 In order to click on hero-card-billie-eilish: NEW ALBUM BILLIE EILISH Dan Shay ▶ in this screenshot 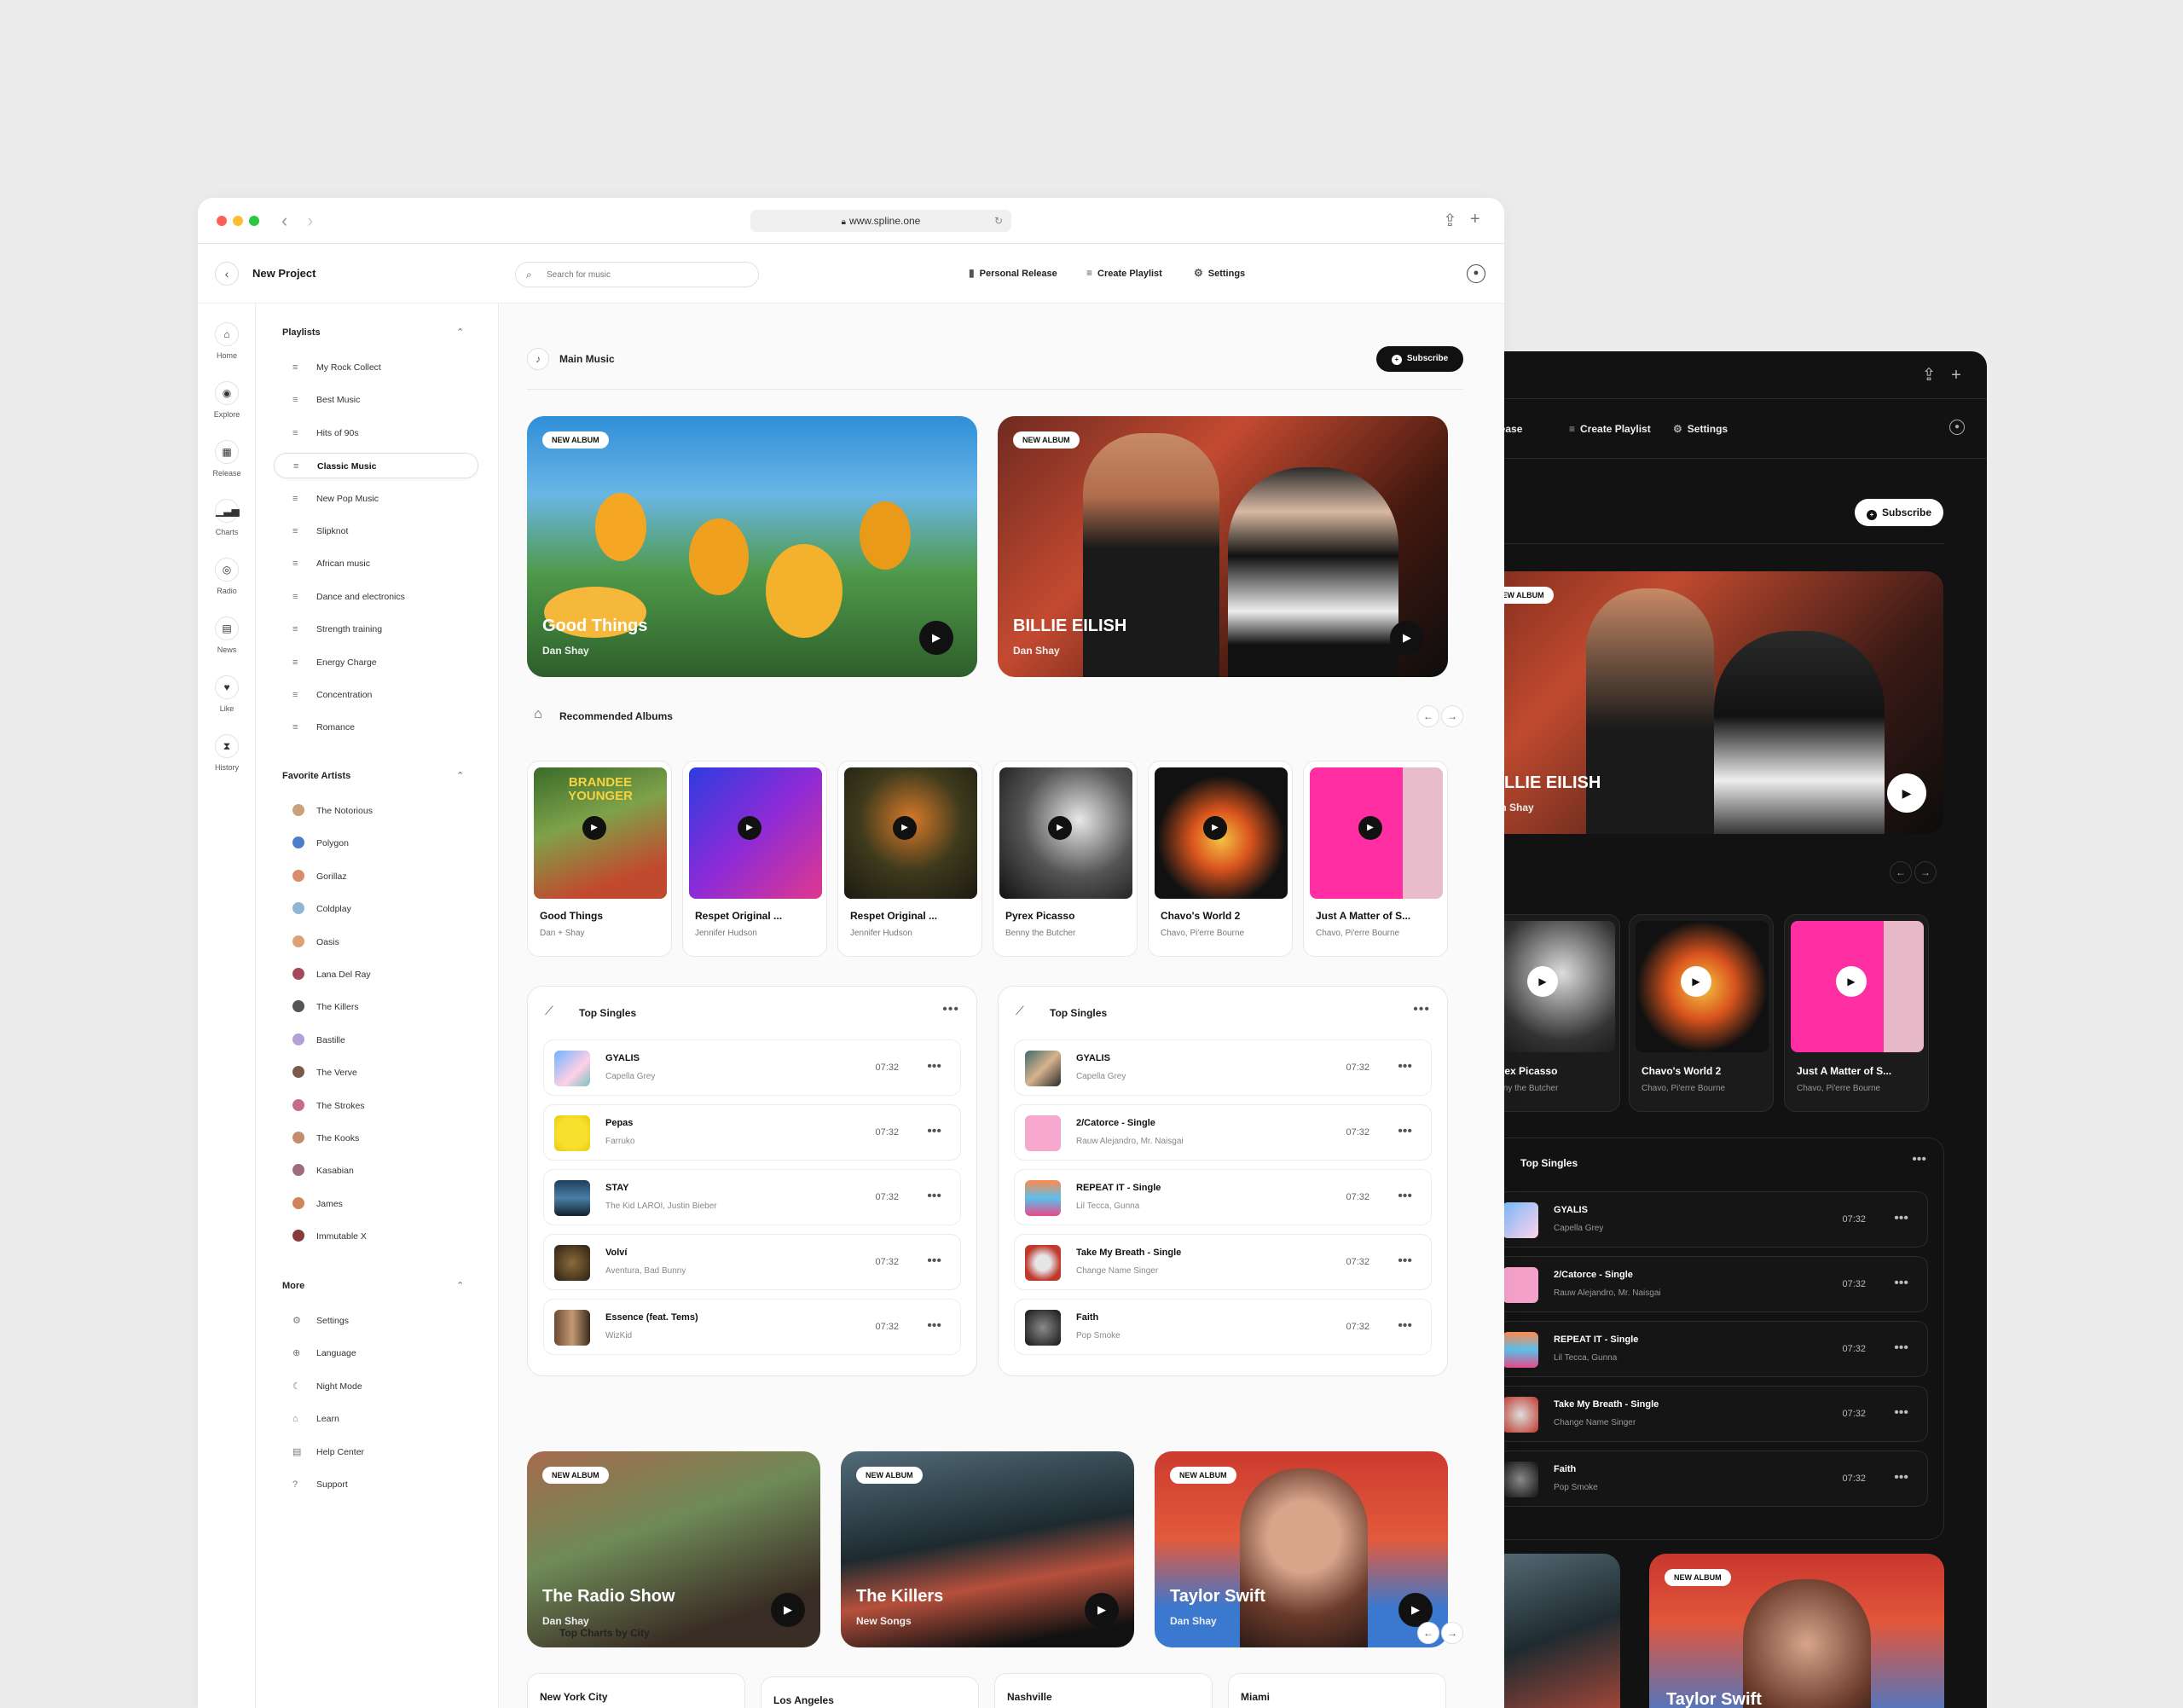, I will do `click(1223, 546)`.